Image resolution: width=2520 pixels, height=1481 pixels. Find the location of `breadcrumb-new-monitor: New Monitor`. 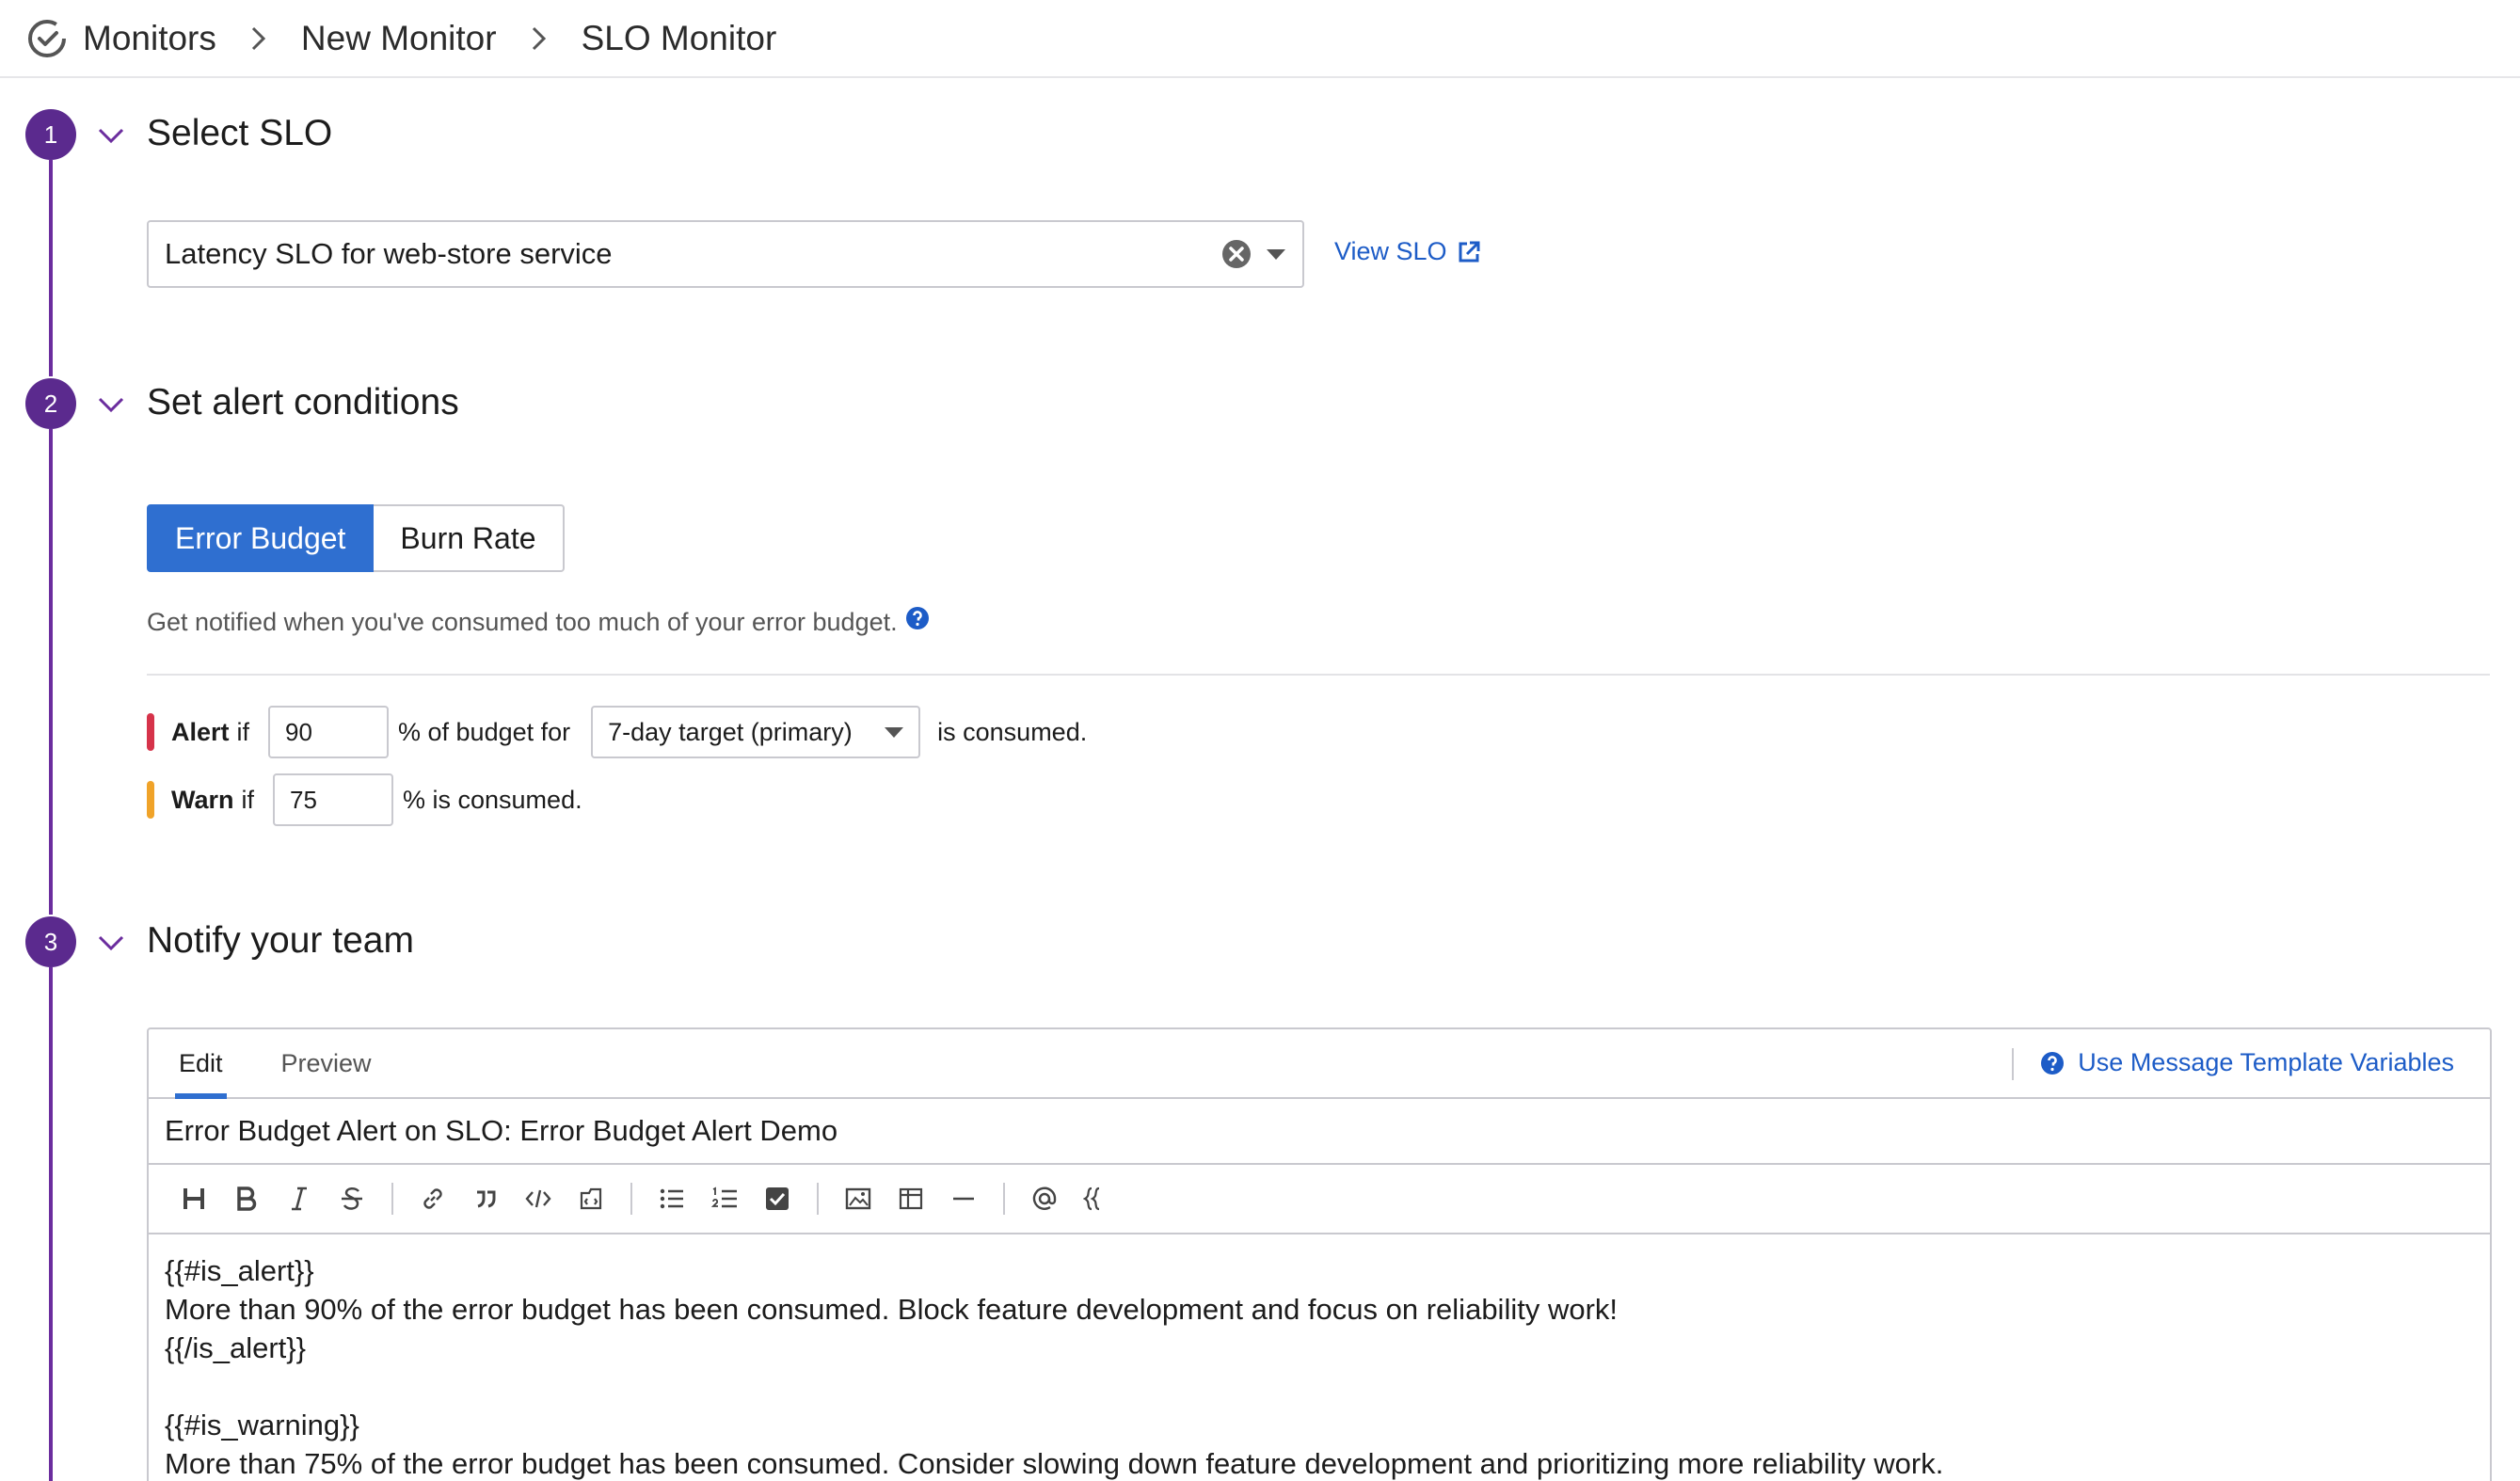

breadcrumb-new-monitor: New Monitor is located at coordinates (399, 39).